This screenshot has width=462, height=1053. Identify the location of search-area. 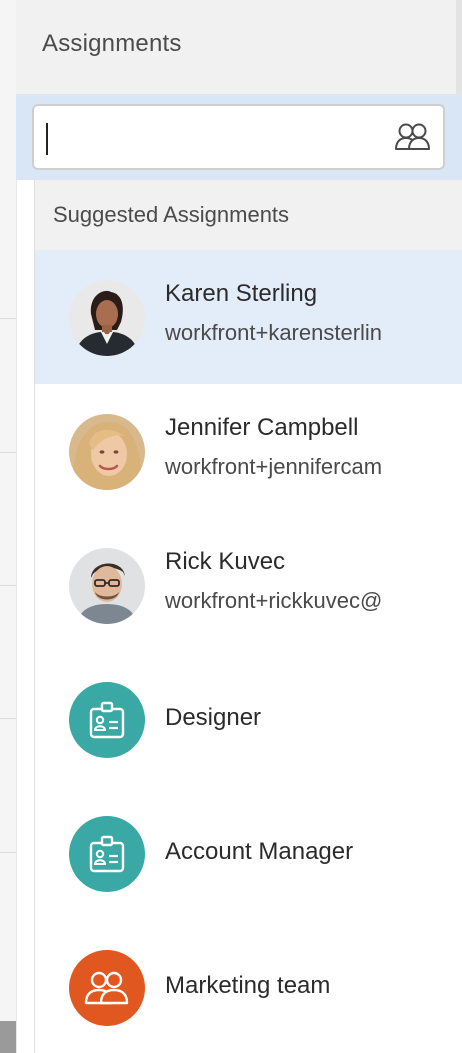
(239, 137).